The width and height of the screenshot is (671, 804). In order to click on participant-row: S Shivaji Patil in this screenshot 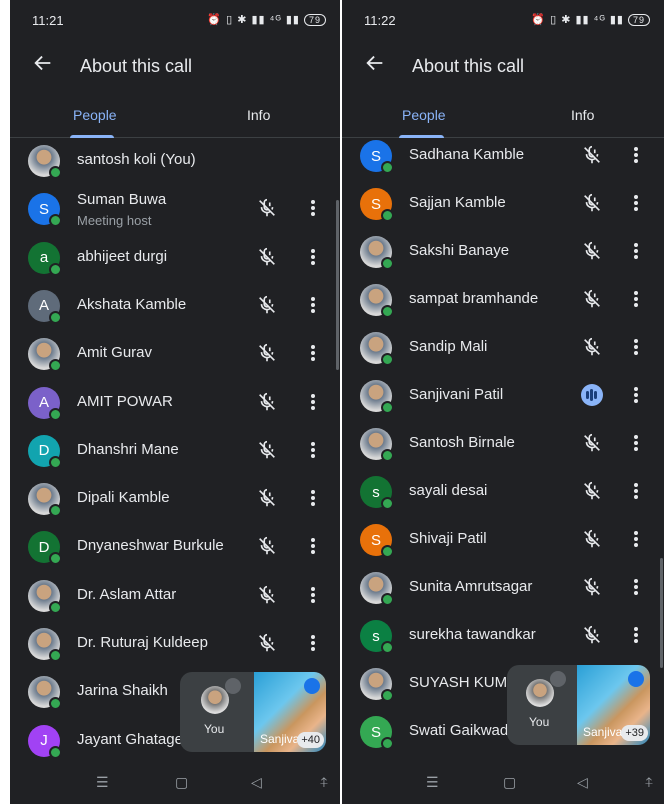, I will do `click(503, 540)`.